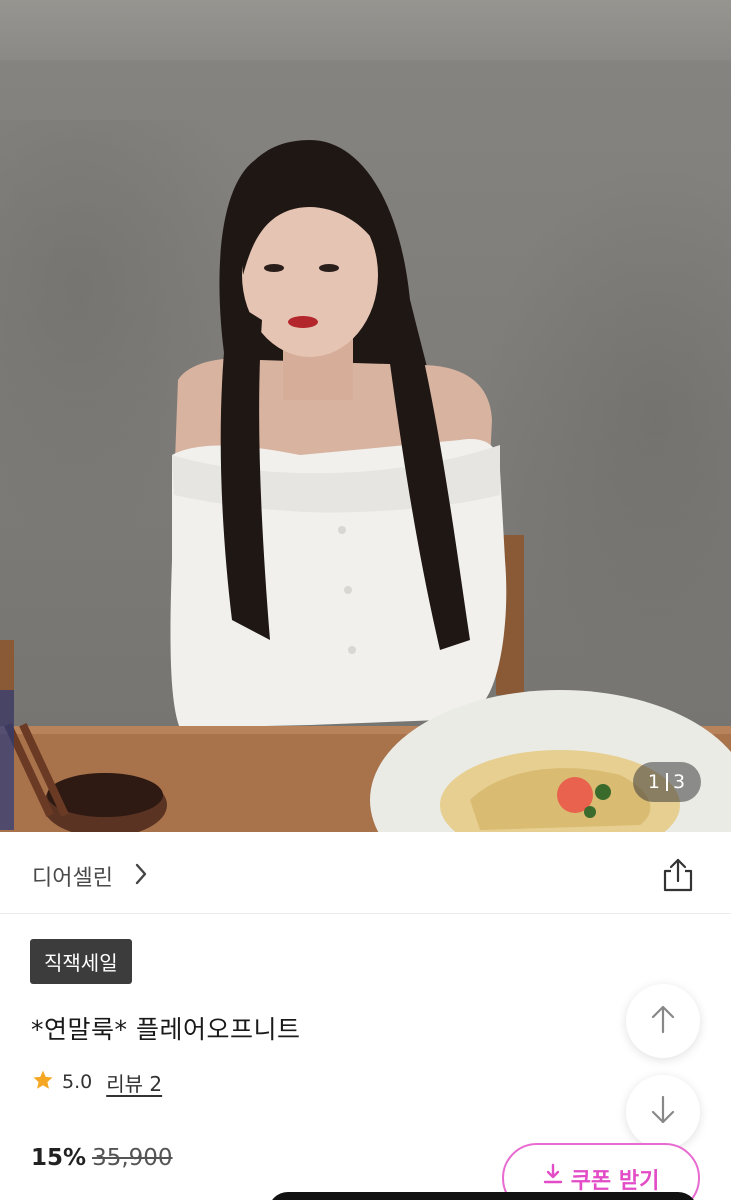 This screenshot has height=1200, width=731. What do you see at coordinates (365, 873) in the screenshot?
I see `brand-row: 디어셀린` at bounding box center [365, 873].